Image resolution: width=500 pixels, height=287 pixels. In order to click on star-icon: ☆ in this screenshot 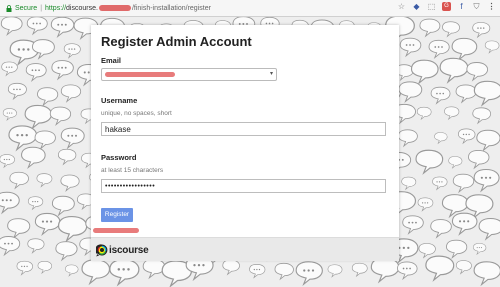, I will do `click(401, 6)`.